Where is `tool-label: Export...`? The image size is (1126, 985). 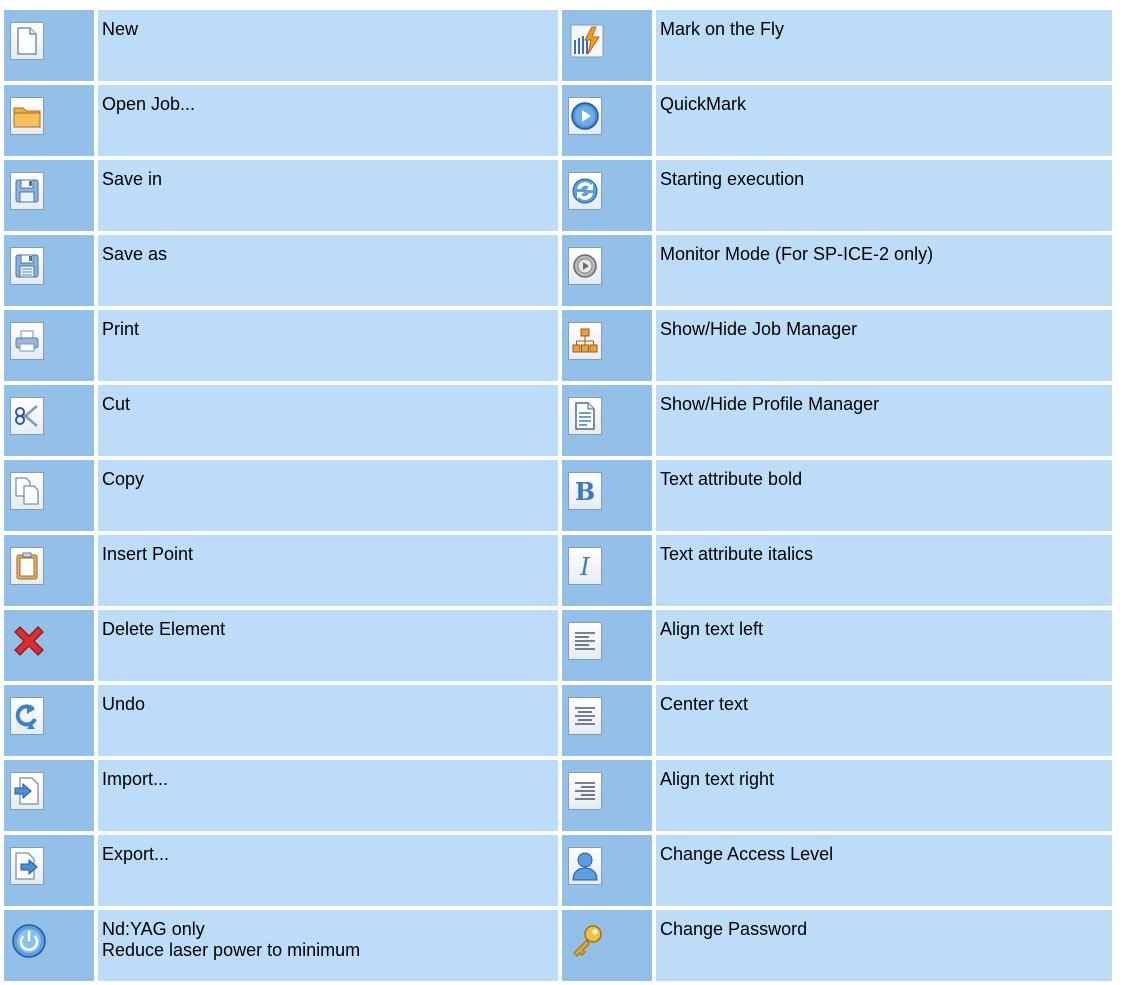
tool-label: Export... is located at coordinates (328, 870).